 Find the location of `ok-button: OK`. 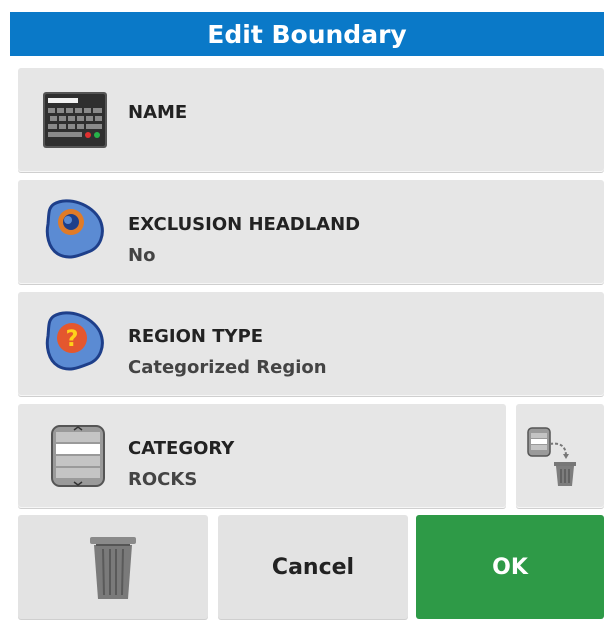

ok-button: OK is located at coordinates (510, 567).